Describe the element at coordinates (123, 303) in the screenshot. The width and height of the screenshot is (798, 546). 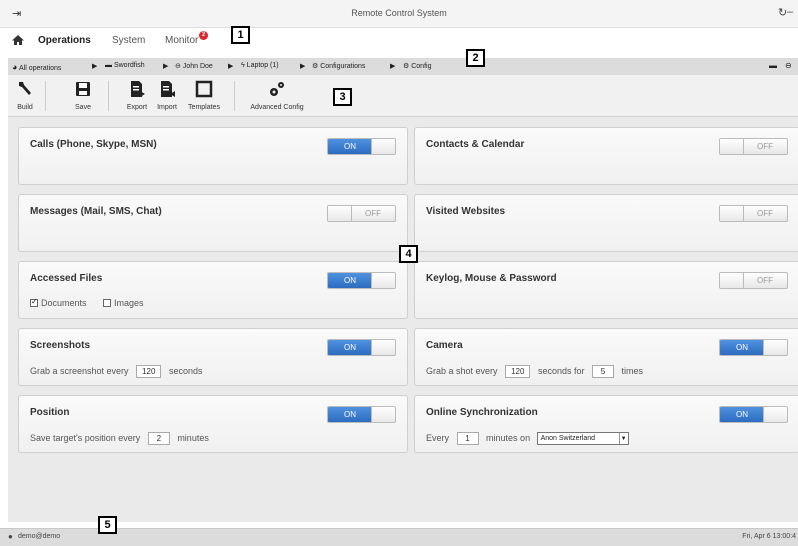
I see `images-checkbox: Images` at that location.